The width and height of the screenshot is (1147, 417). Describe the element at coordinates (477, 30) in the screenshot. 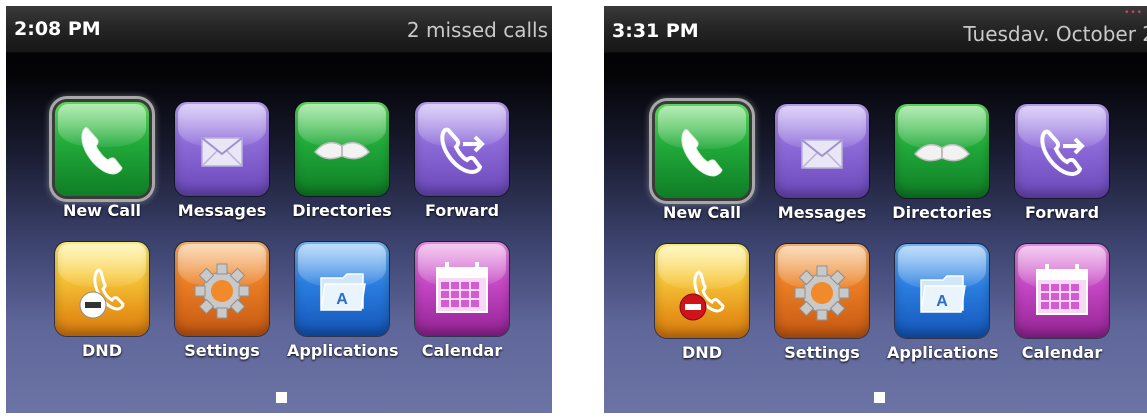

I see `missed-calls-status: 2 missed calls` at that location.